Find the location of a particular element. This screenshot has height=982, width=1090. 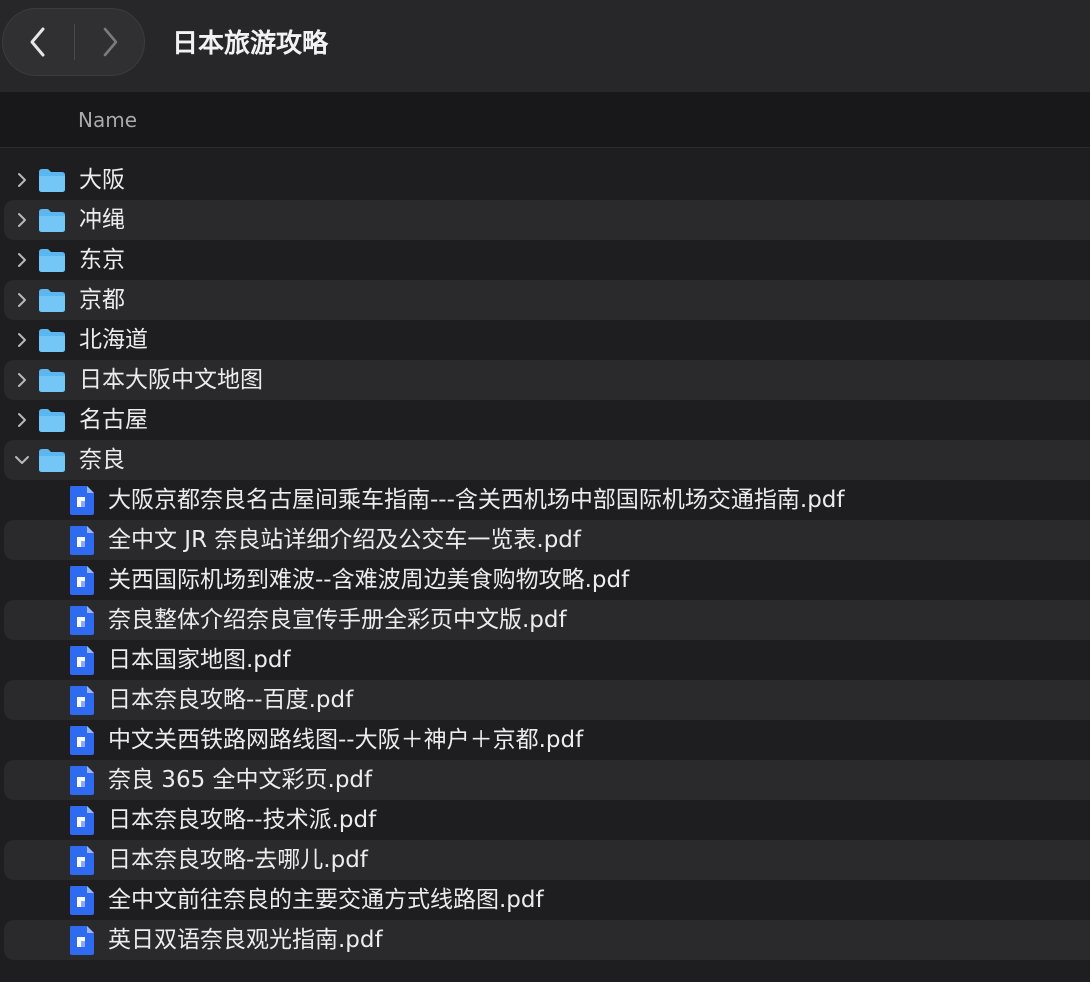

file-row: 日本奈良攻略-去哪儿.pdf is located at coordinates (545, 860).